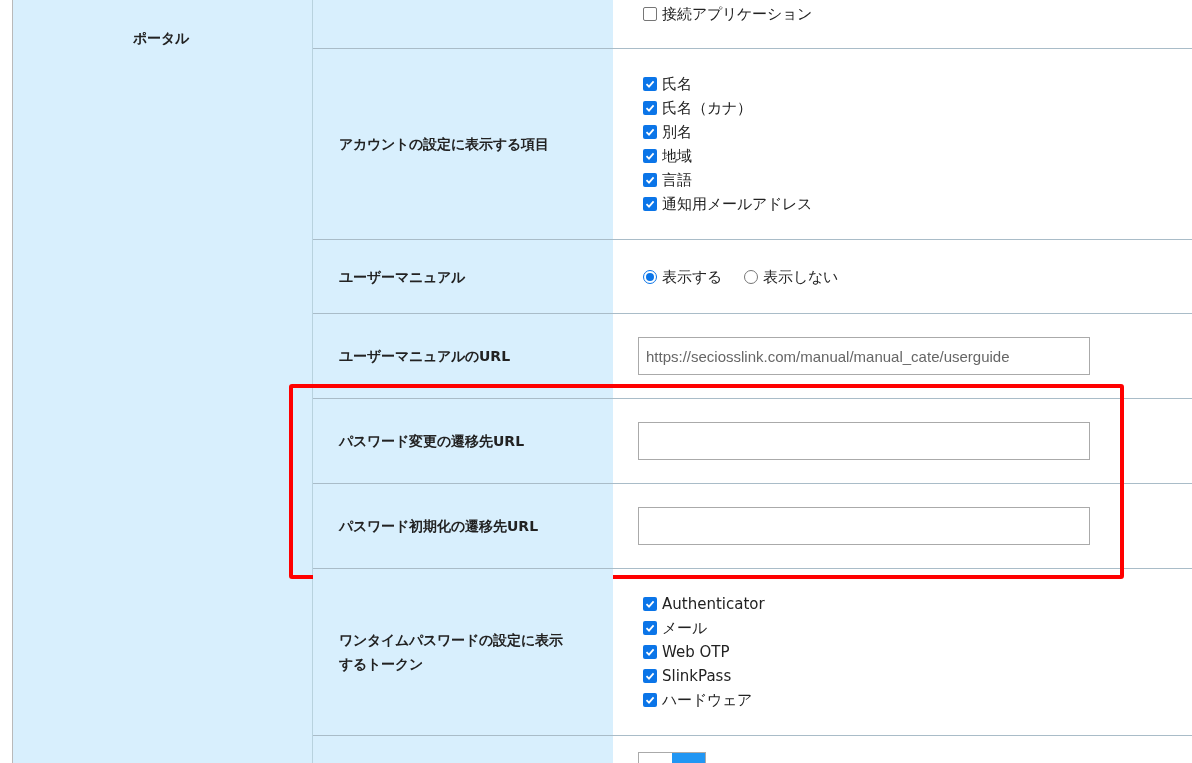 This screenshot has width=1192, height=763. What do you see at coordinates (677, 156) in the screenshot?
I see `checkbox-label: 地域` at bounding box center [677, 156].